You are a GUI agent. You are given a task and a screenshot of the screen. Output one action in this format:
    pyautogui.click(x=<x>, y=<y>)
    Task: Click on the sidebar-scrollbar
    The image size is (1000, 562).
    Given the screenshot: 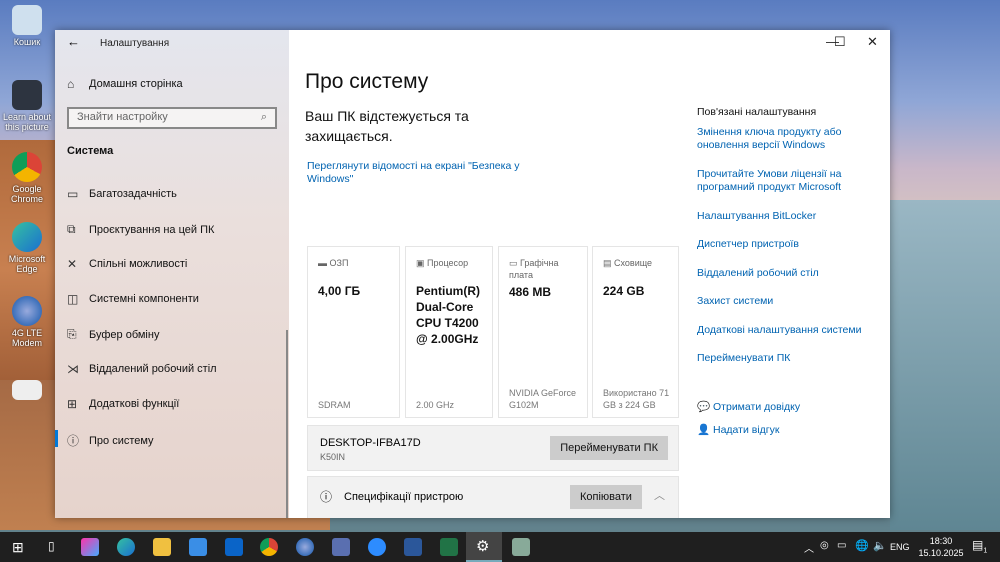 What is the action you would take?
    pyautogui.click(x=287, y=424)
    